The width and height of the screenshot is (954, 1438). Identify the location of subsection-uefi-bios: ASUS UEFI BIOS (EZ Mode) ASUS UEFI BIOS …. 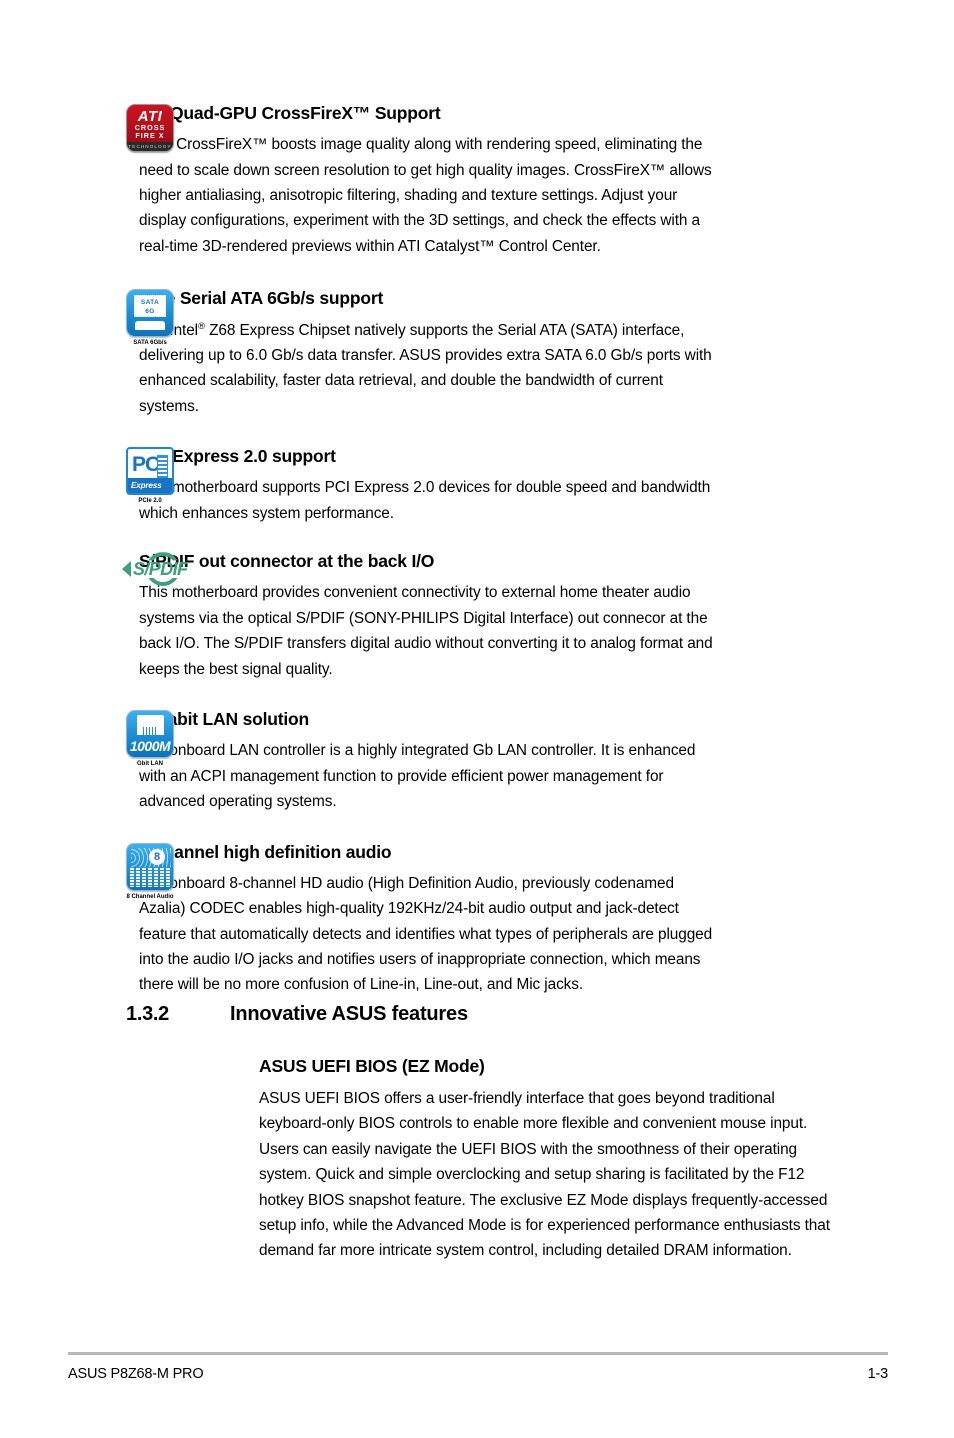
(549, 1160).